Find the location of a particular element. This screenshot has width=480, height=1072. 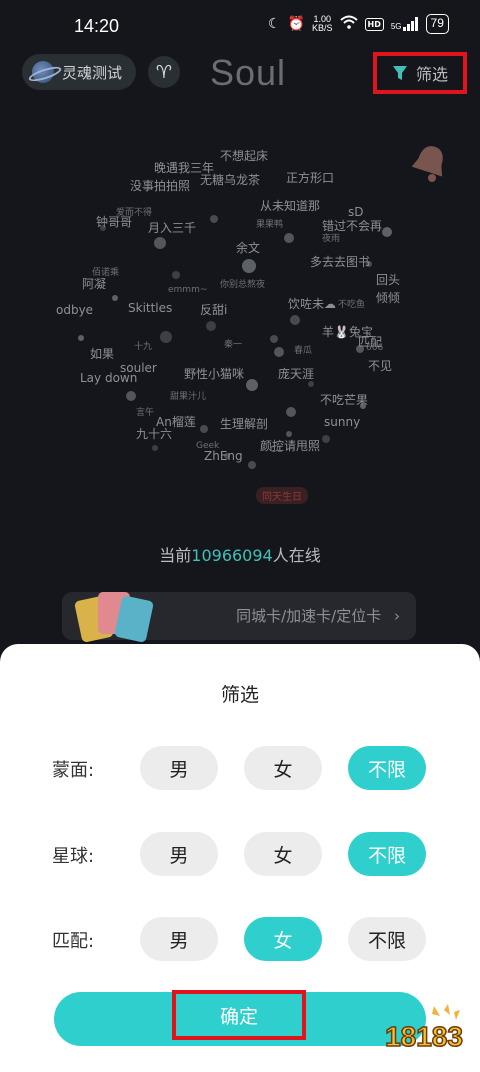

soul-test-label: 灵魂测试 is located at coordinates (92, 72).